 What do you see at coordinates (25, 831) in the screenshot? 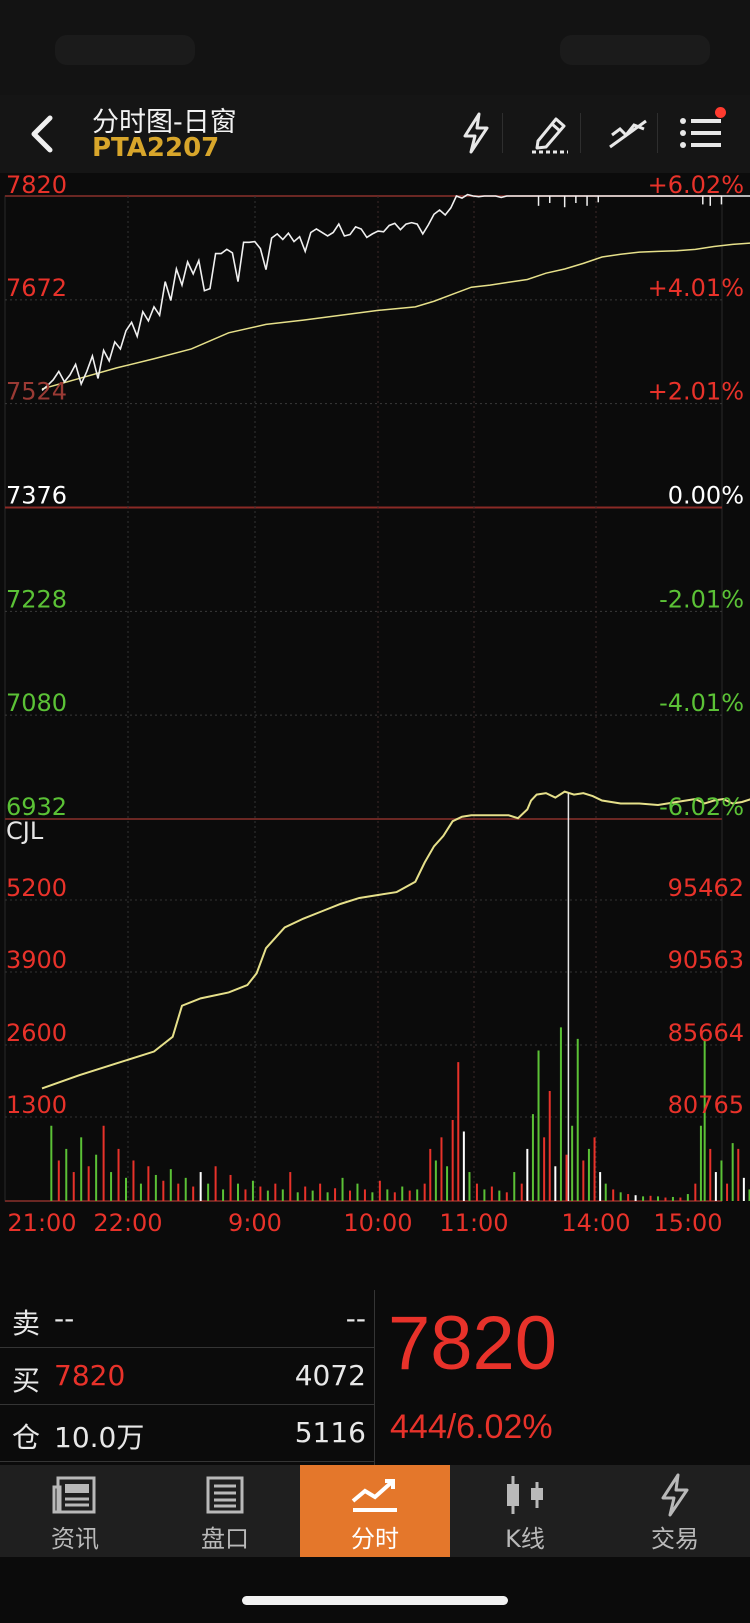
I see `volume-panel-title: CJL` at bounding box center [25, 831].